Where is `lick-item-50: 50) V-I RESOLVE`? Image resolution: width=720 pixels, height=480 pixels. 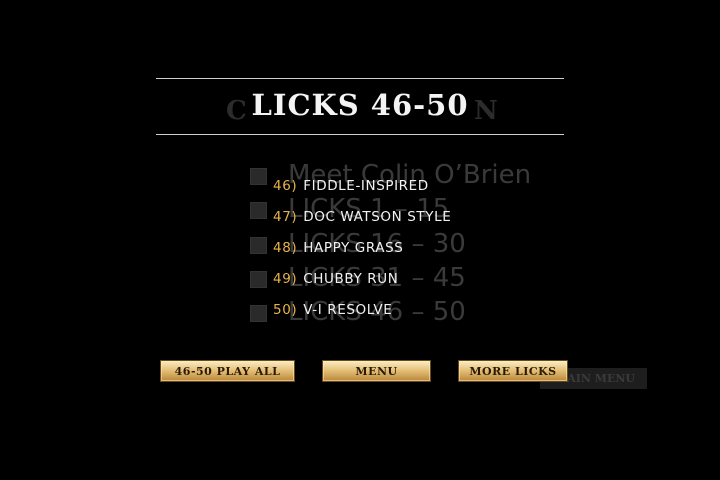
lick-item-50: 50) V-I RESOLVE is located at coordinates (332, 310).